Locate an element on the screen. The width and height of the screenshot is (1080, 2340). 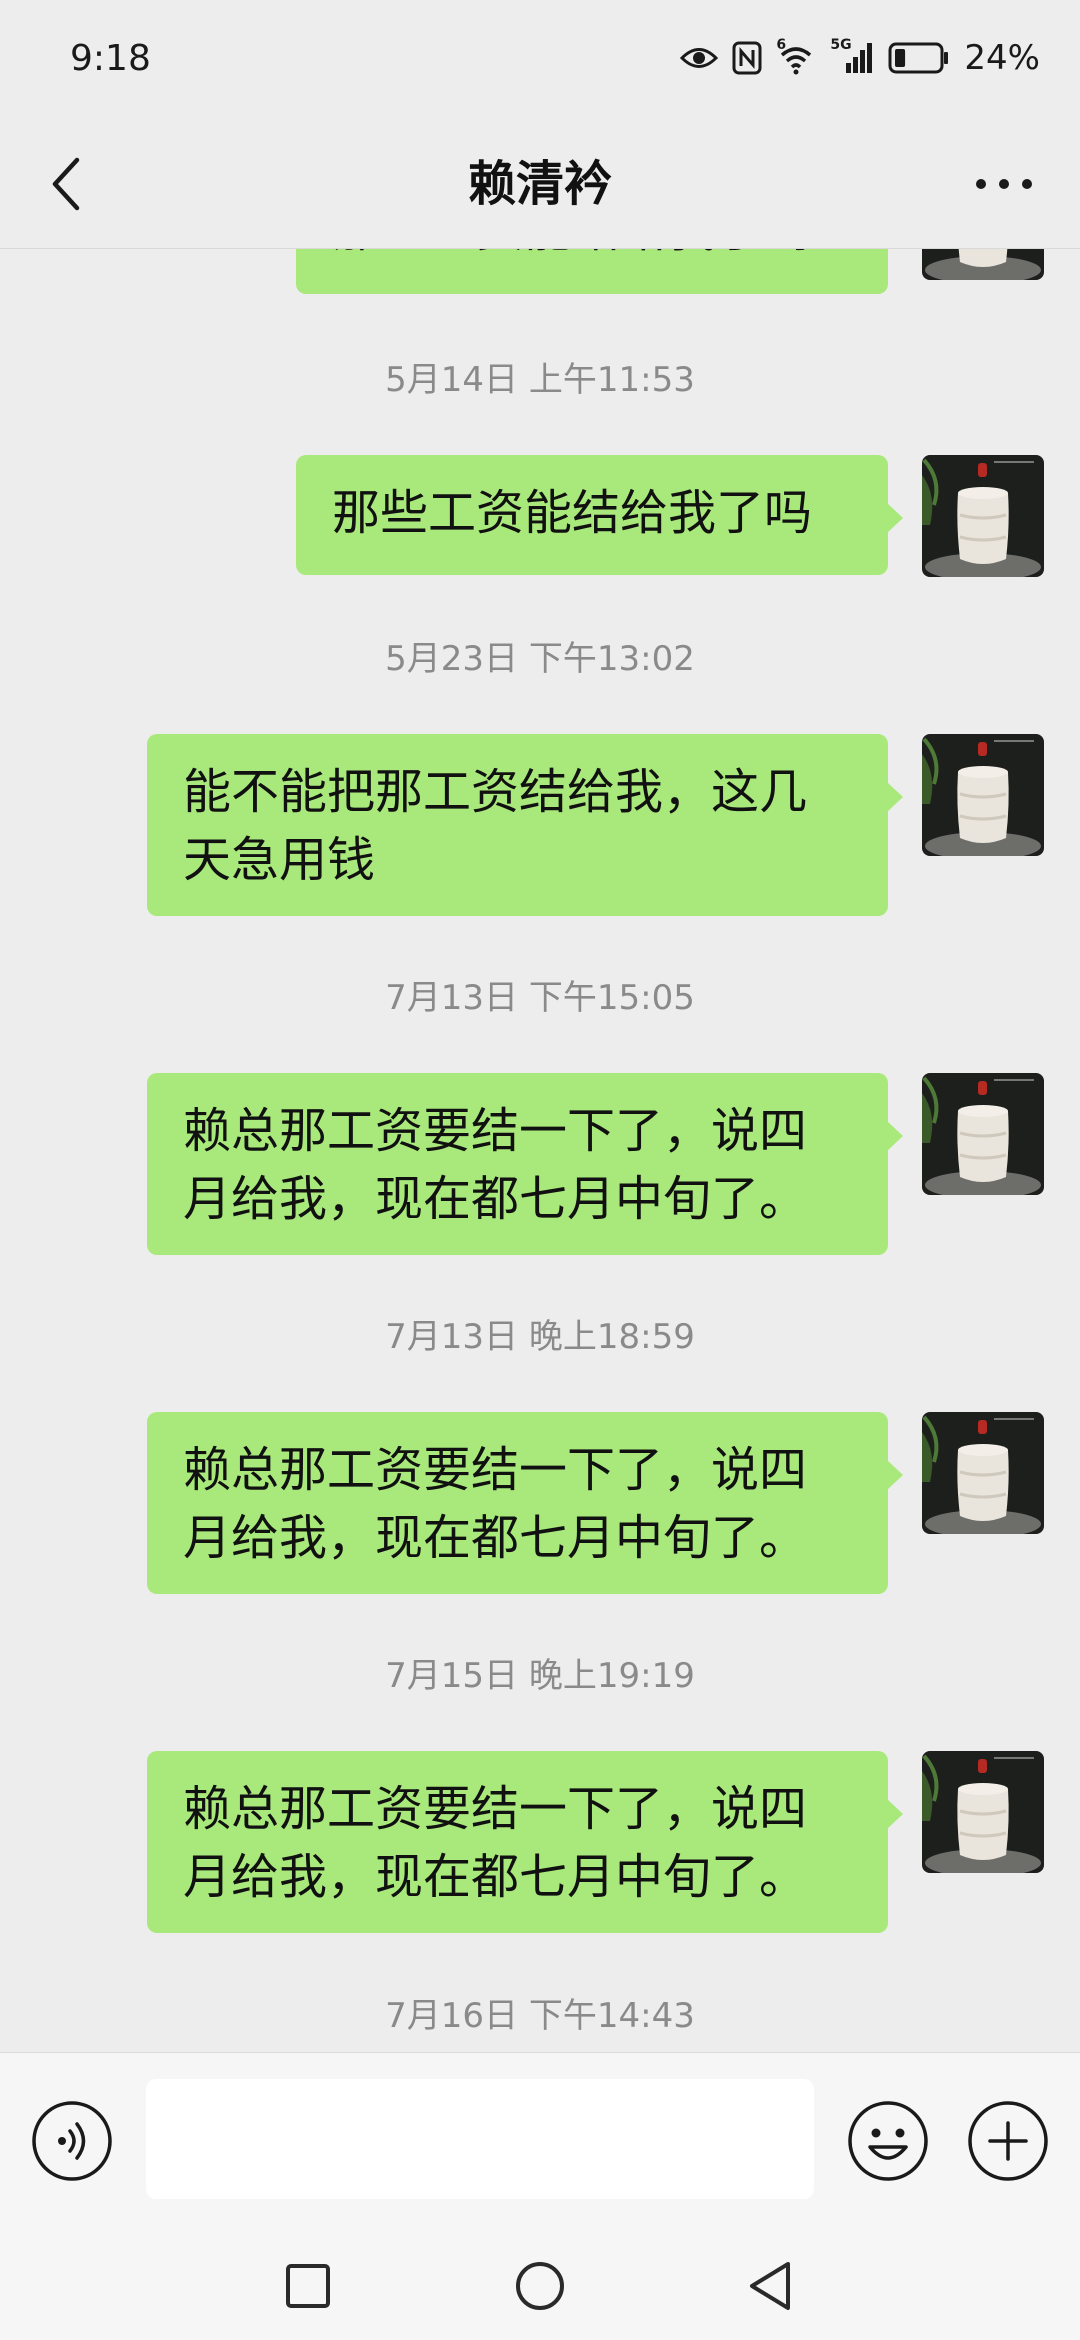
home-button is located at coordinates (540, 2286).